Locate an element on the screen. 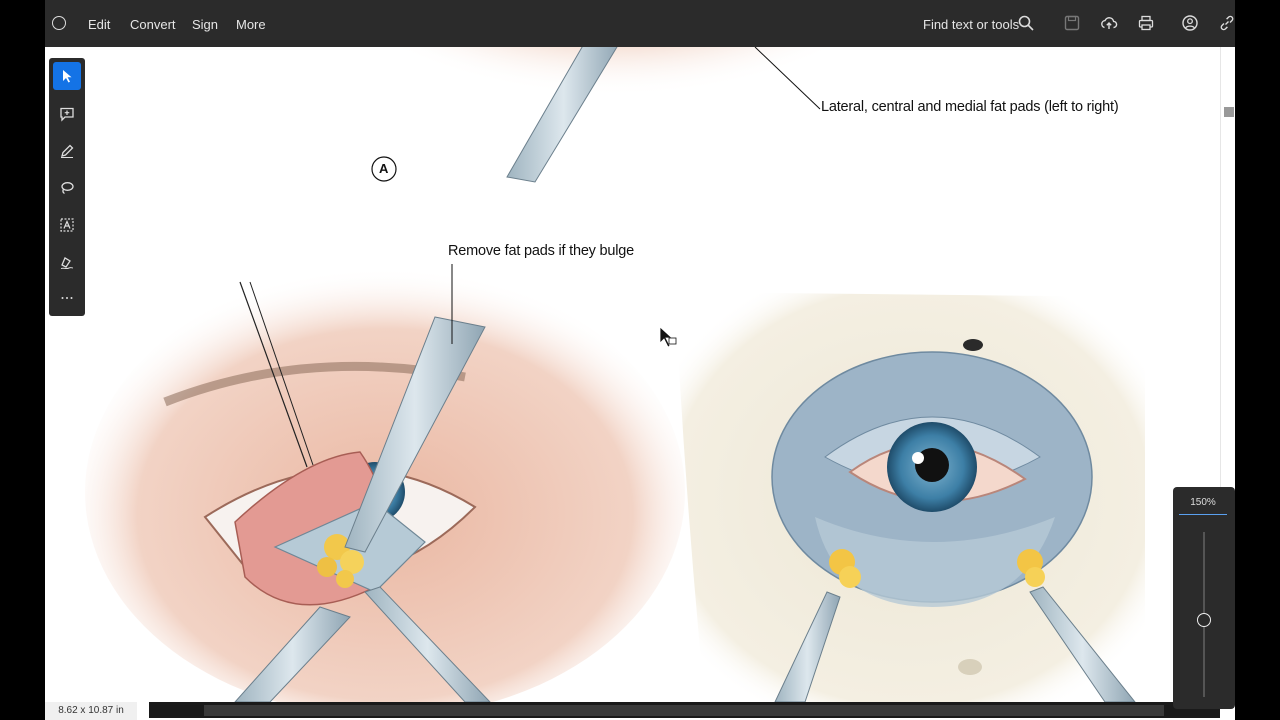 The image size is (1280, 720). horizontal-scrollbar is located at coordinates (684, 710).